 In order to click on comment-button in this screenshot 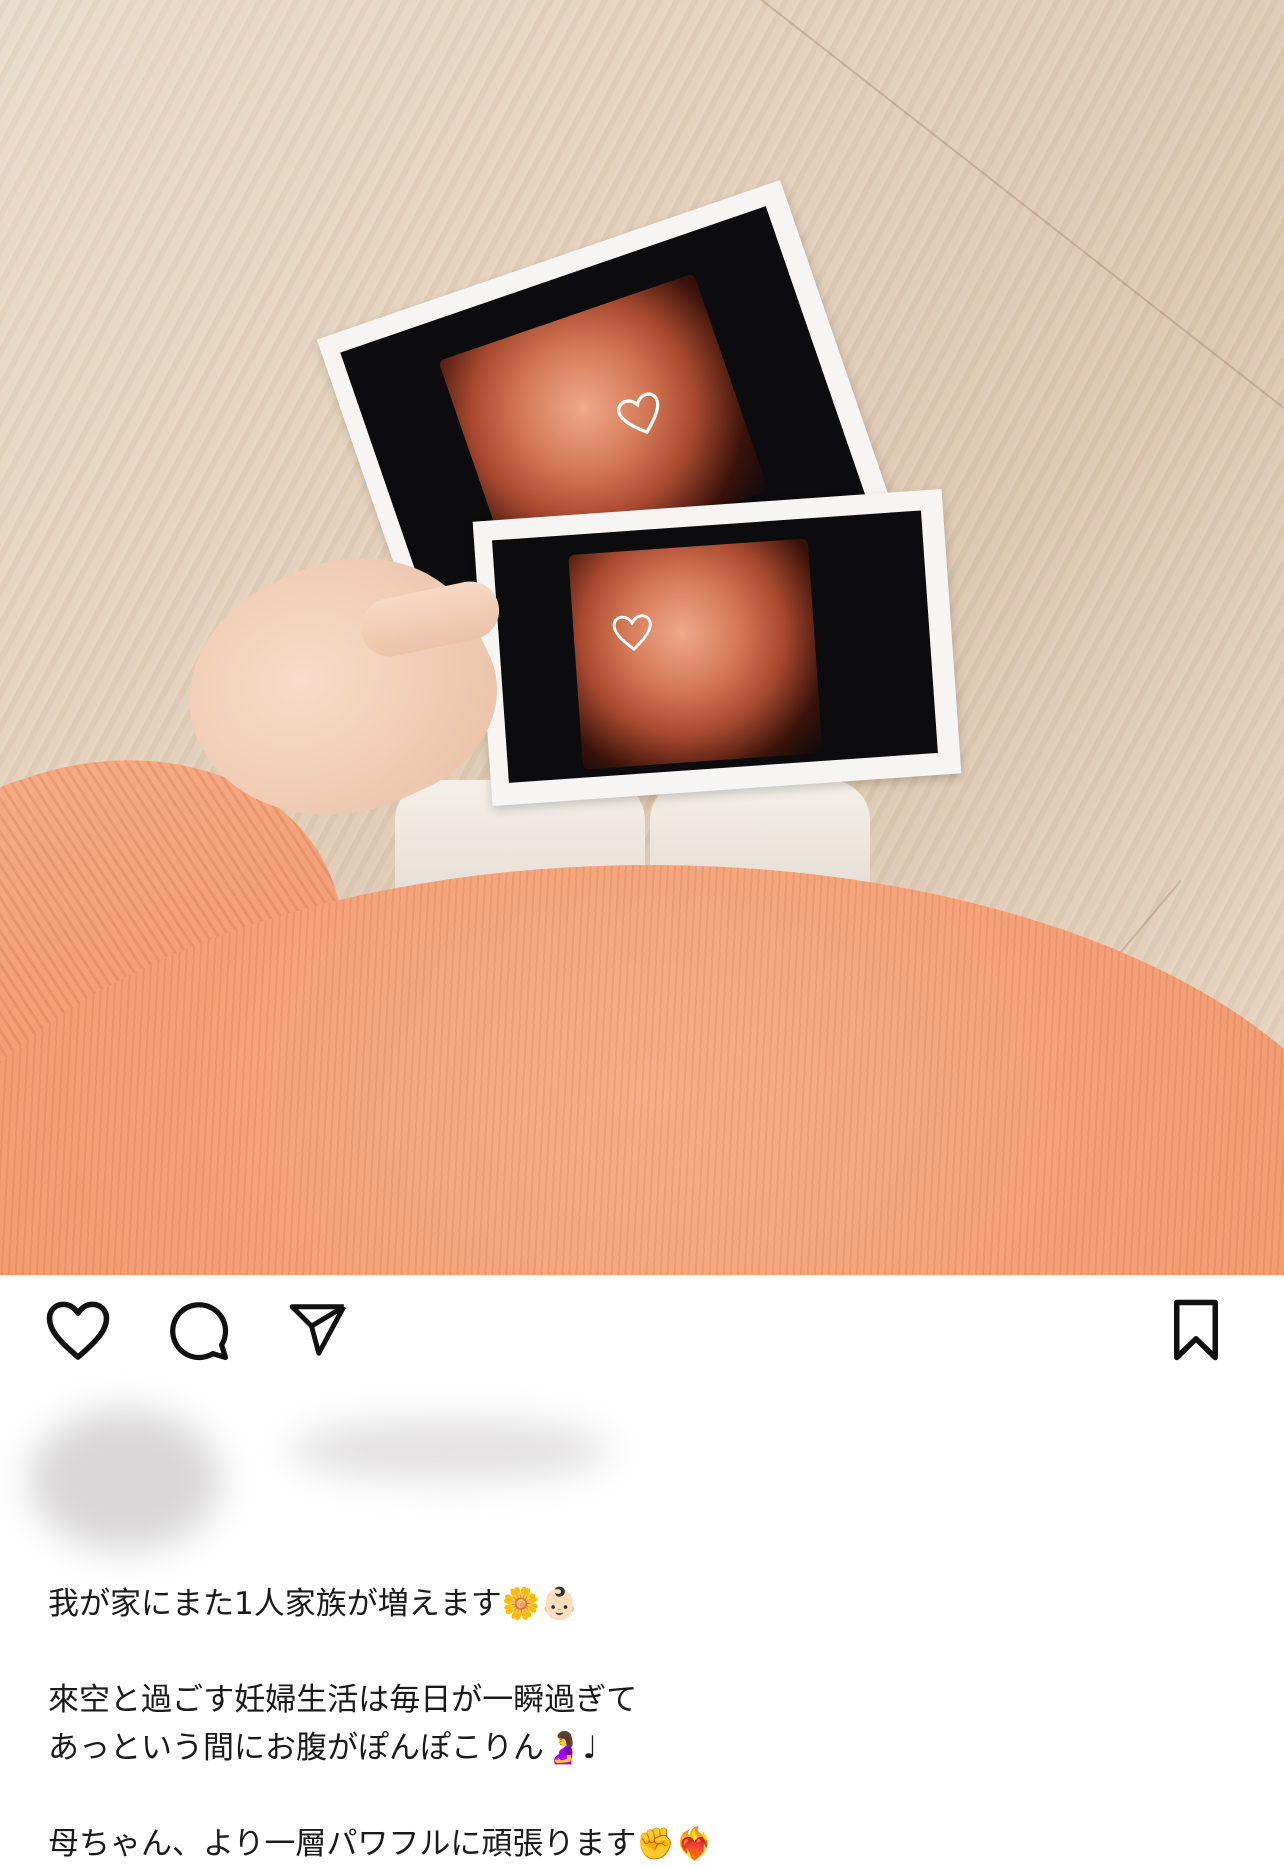, I will do `click(198, 1330)`.